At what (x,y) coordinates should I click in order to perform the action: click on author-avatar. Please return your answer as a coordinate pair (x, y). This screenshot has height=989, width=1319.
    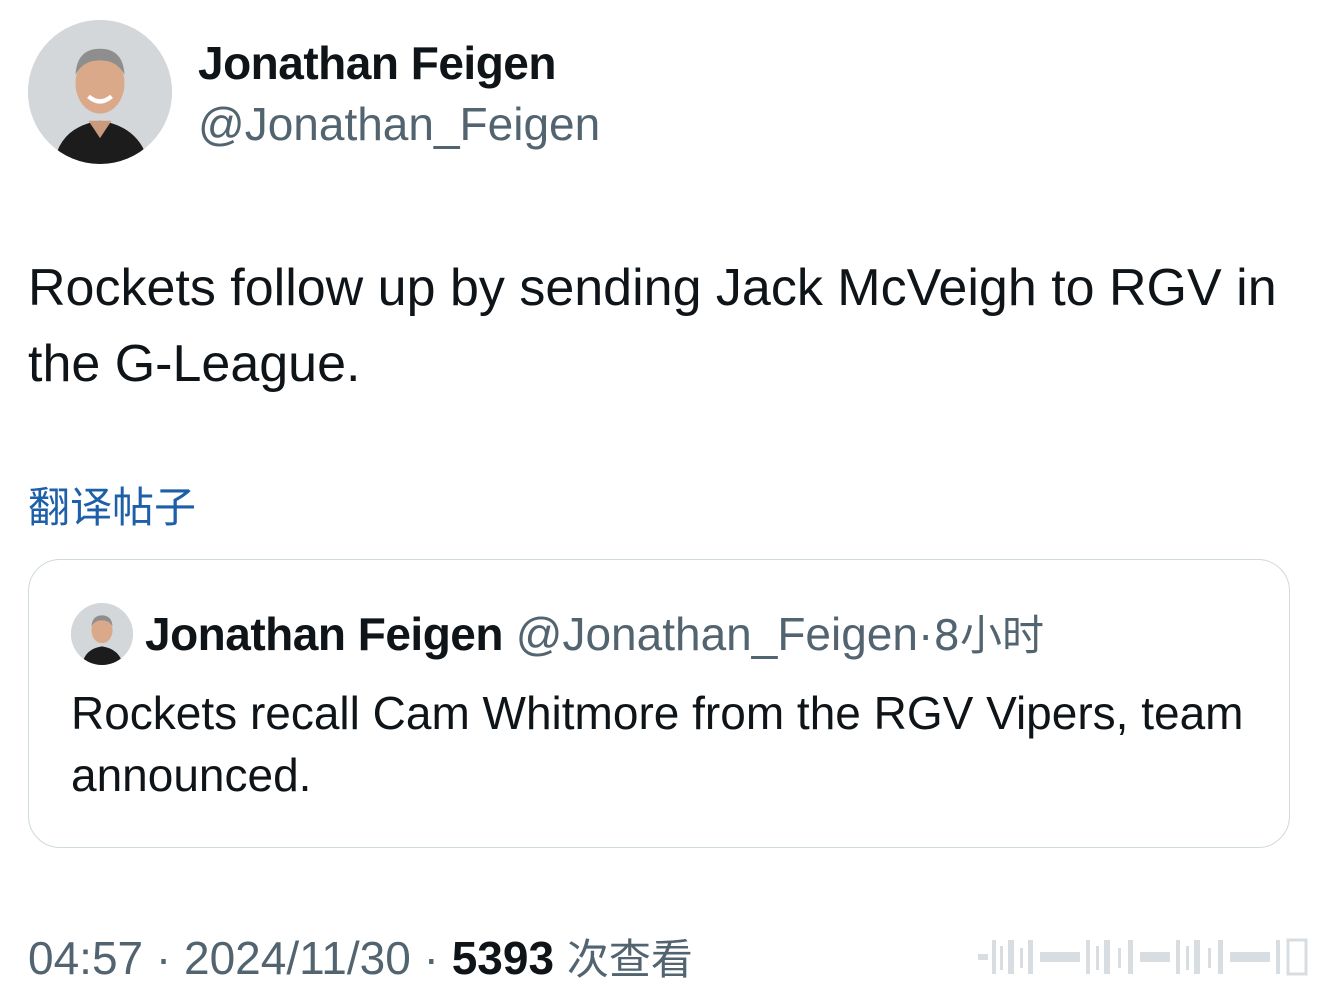
    Looking at the image, I should click on (100, 92).